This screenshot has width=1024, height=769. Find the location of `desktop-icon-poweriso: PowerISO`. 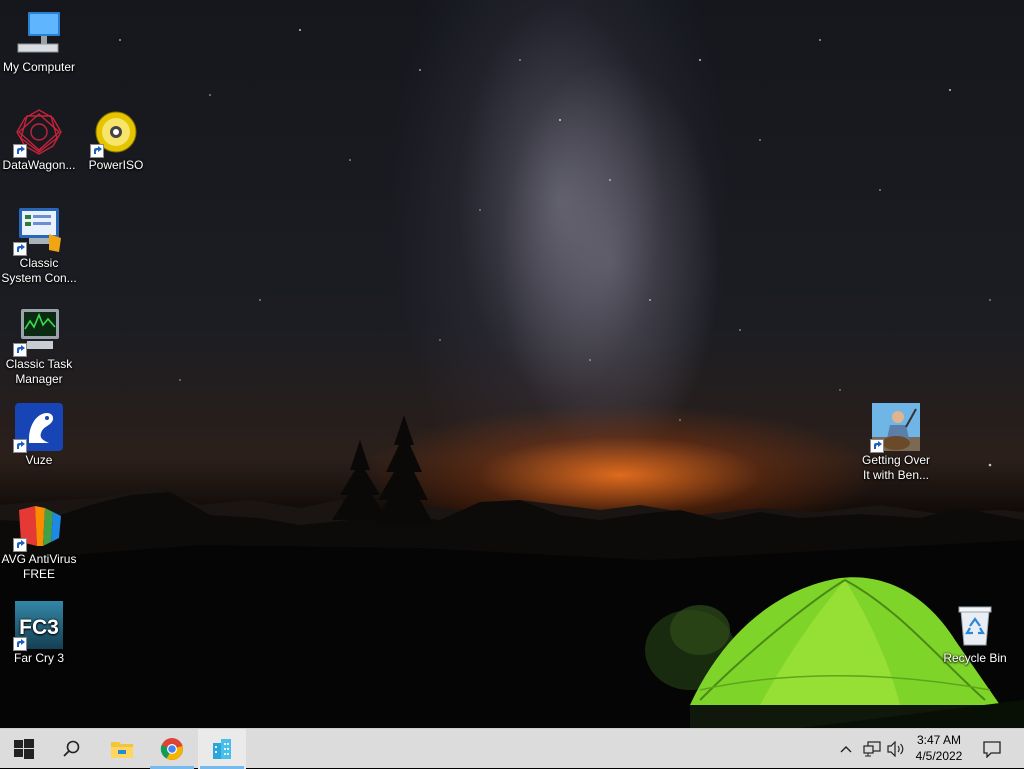

desktop-icon-poweriso: PowerISO is located at coordinates (116, 140).